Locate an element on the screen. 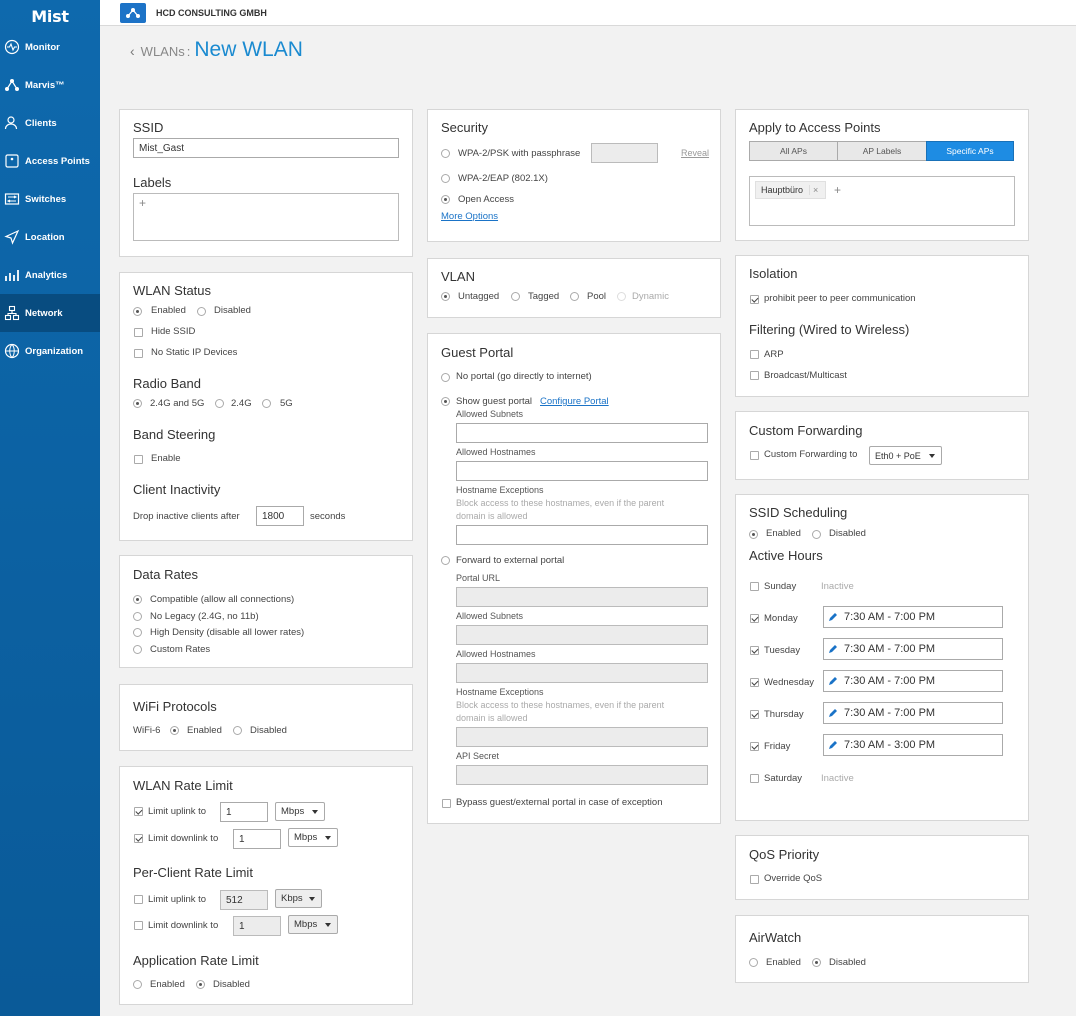 This screenshot has height=1016, width=1076. sidebar-item-access-points: Access Points is located at coordinates (50, 161).